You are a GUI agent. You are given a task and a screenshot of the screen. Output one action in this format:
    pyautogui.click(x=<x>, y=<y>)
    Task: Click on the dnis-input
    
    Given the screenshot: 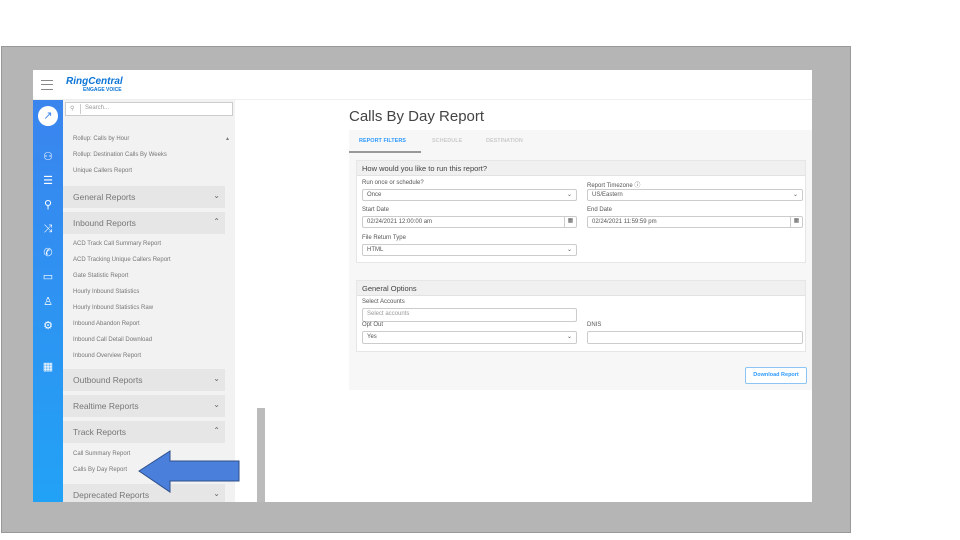 What is the action you would take?
    pyautogui.click(x=695, y=337)
    